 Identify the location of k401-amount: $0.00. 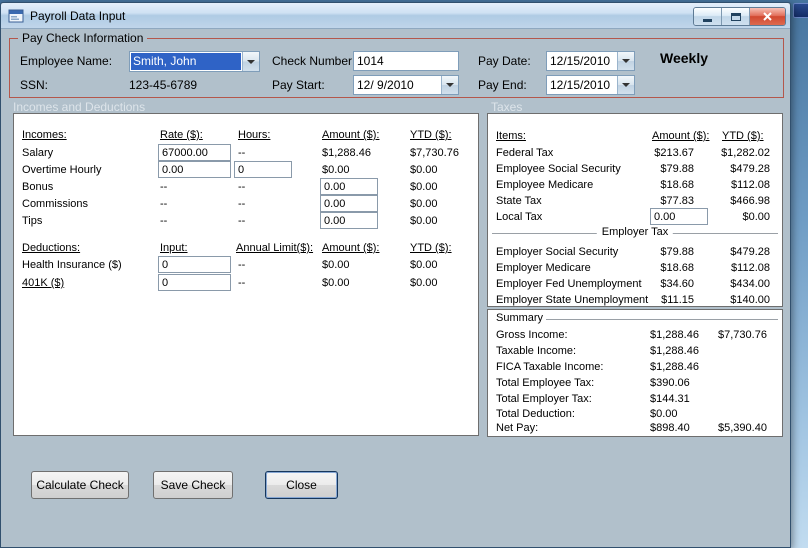
(336, 283).